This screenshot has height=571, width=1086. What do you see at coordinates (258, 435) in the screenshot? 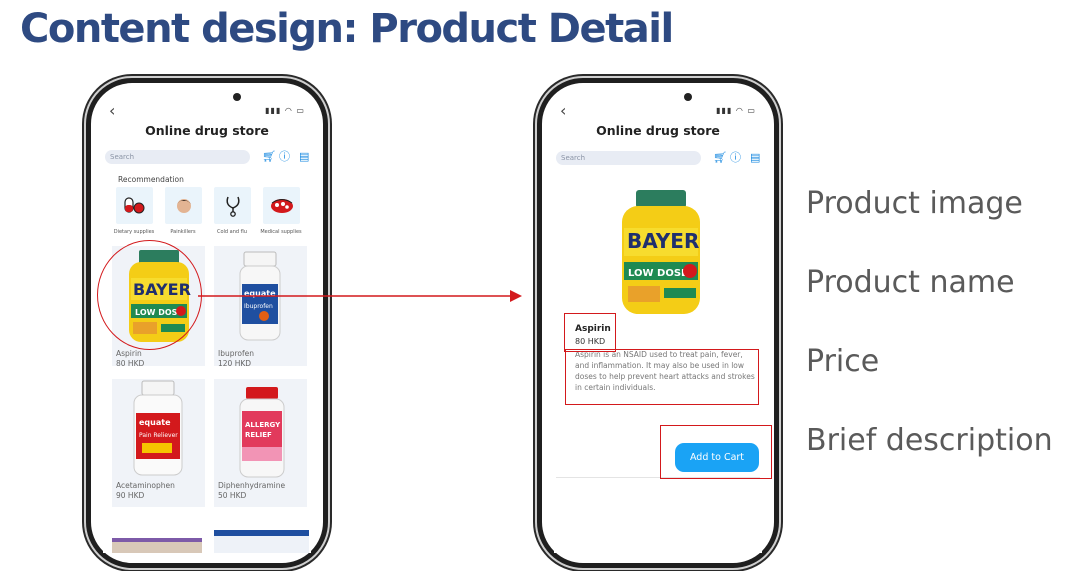
I see `svg-text: RELIEF` at bounding box center [258, 435].